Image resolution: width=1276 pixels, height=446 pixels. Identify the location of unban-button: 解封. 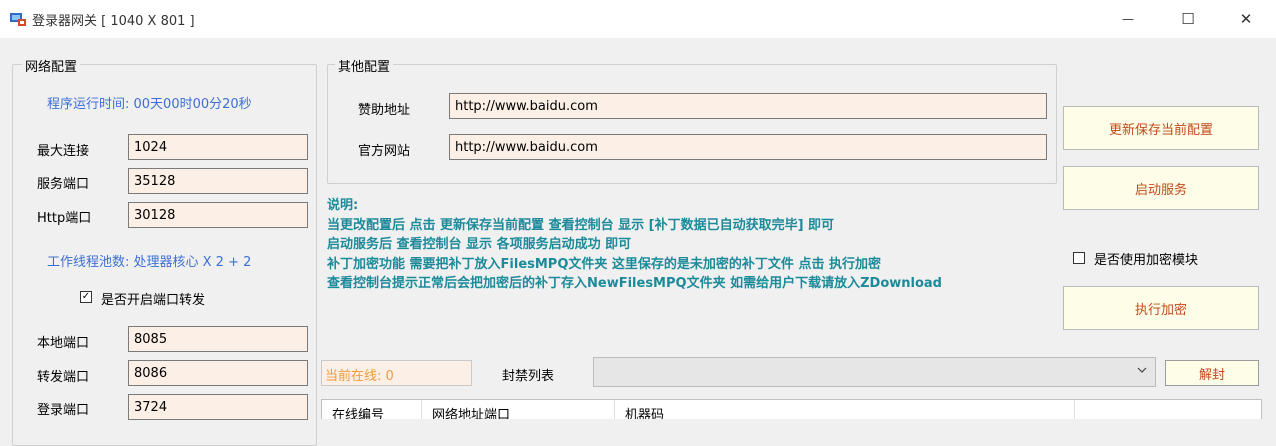
(1212, 373).